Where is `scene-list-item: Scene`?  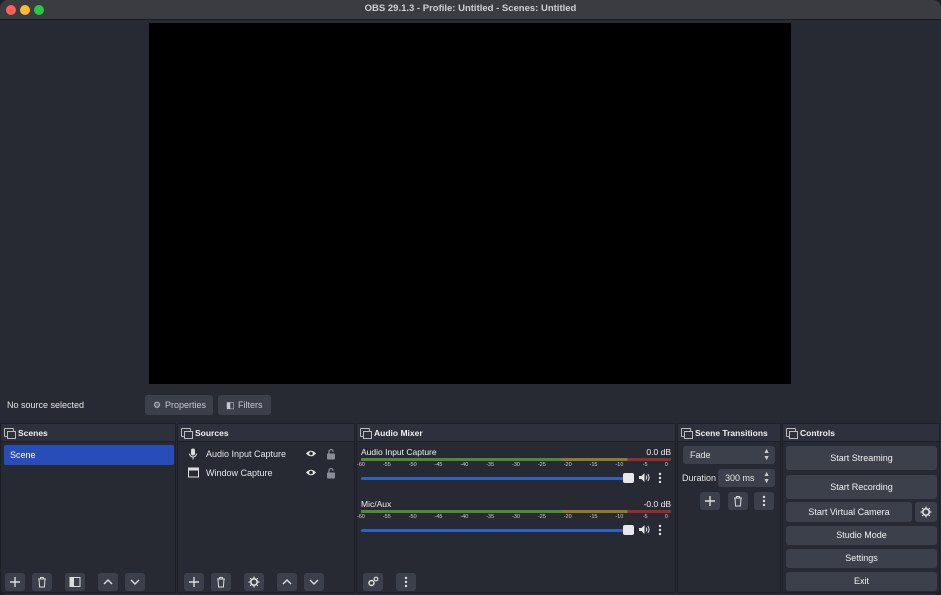 scene-list-item: Scene is located at coordinates (89, 455).